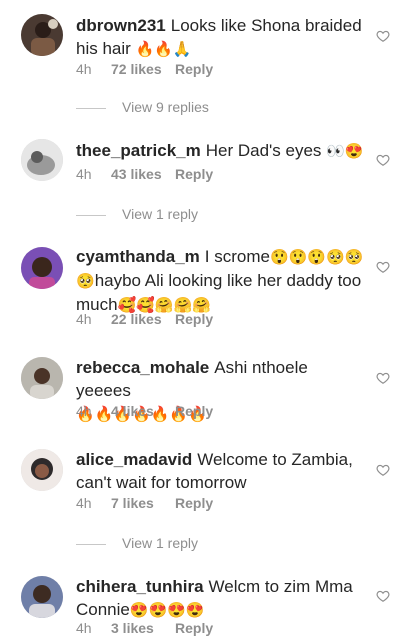 The height and width of the screenshot is (640, 414). I want to click on view-replies-label: View 9 replies, so click(165, 107).